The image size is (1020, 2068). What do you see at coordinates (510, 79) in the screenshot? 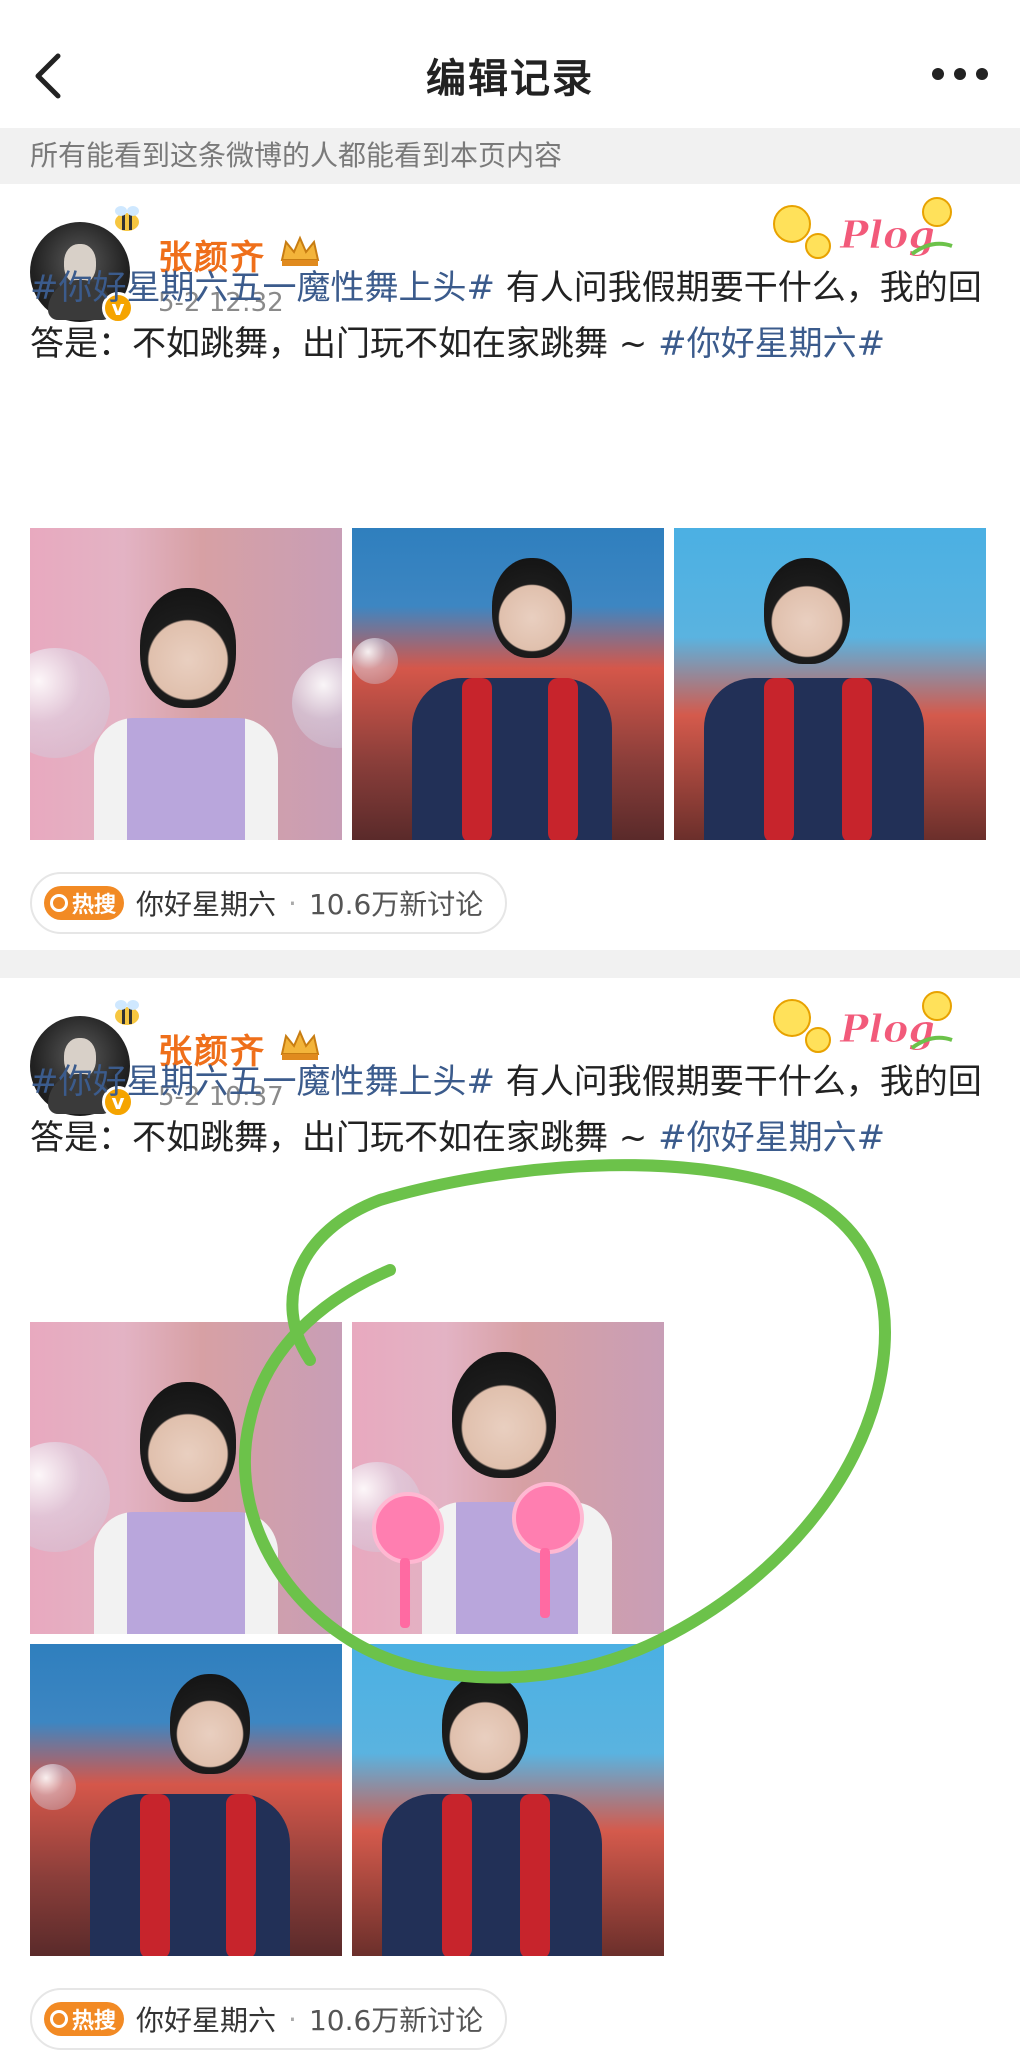
I see `page-title: 编辑记录` at bounding box center [510, 79].